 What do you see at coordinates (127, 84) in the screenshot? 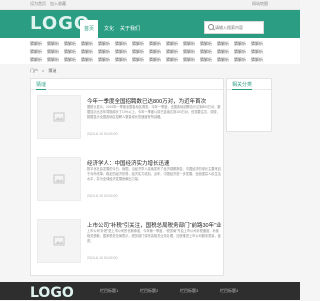
I see `panel-header: 猜谜` at bounding box center [127, 84].